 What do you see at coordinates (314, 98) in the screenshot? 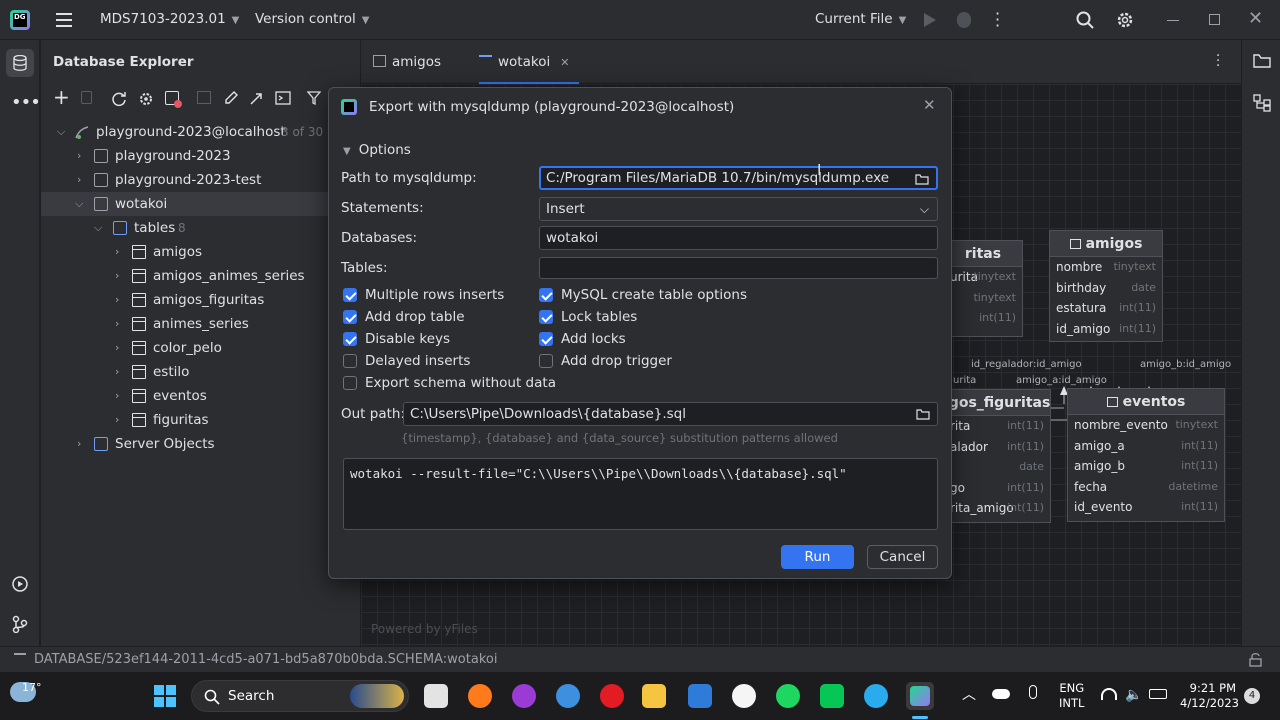
I see `filter-icon` at bounding box center [314, 98].